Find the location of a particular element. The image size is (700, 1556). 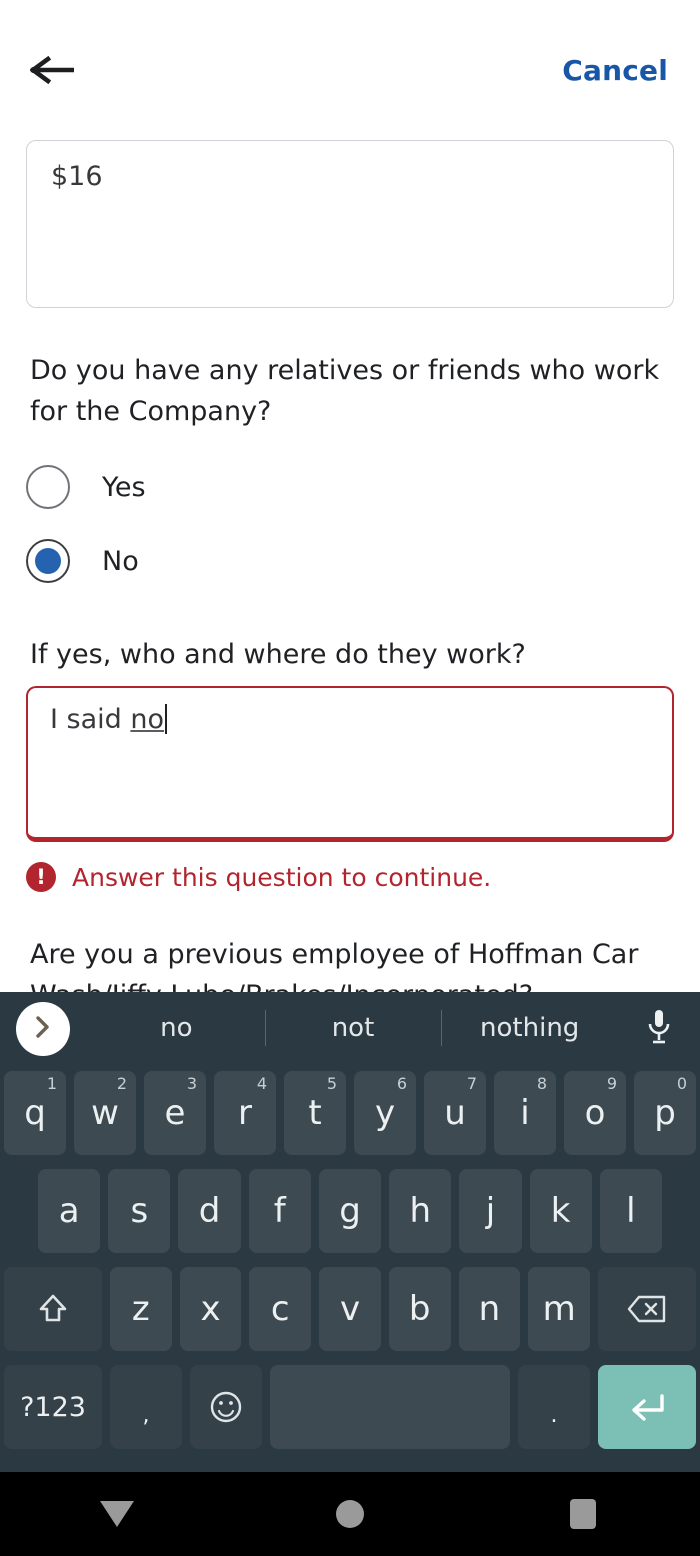

enter-return-icon is located at coordinates (647, 1407).